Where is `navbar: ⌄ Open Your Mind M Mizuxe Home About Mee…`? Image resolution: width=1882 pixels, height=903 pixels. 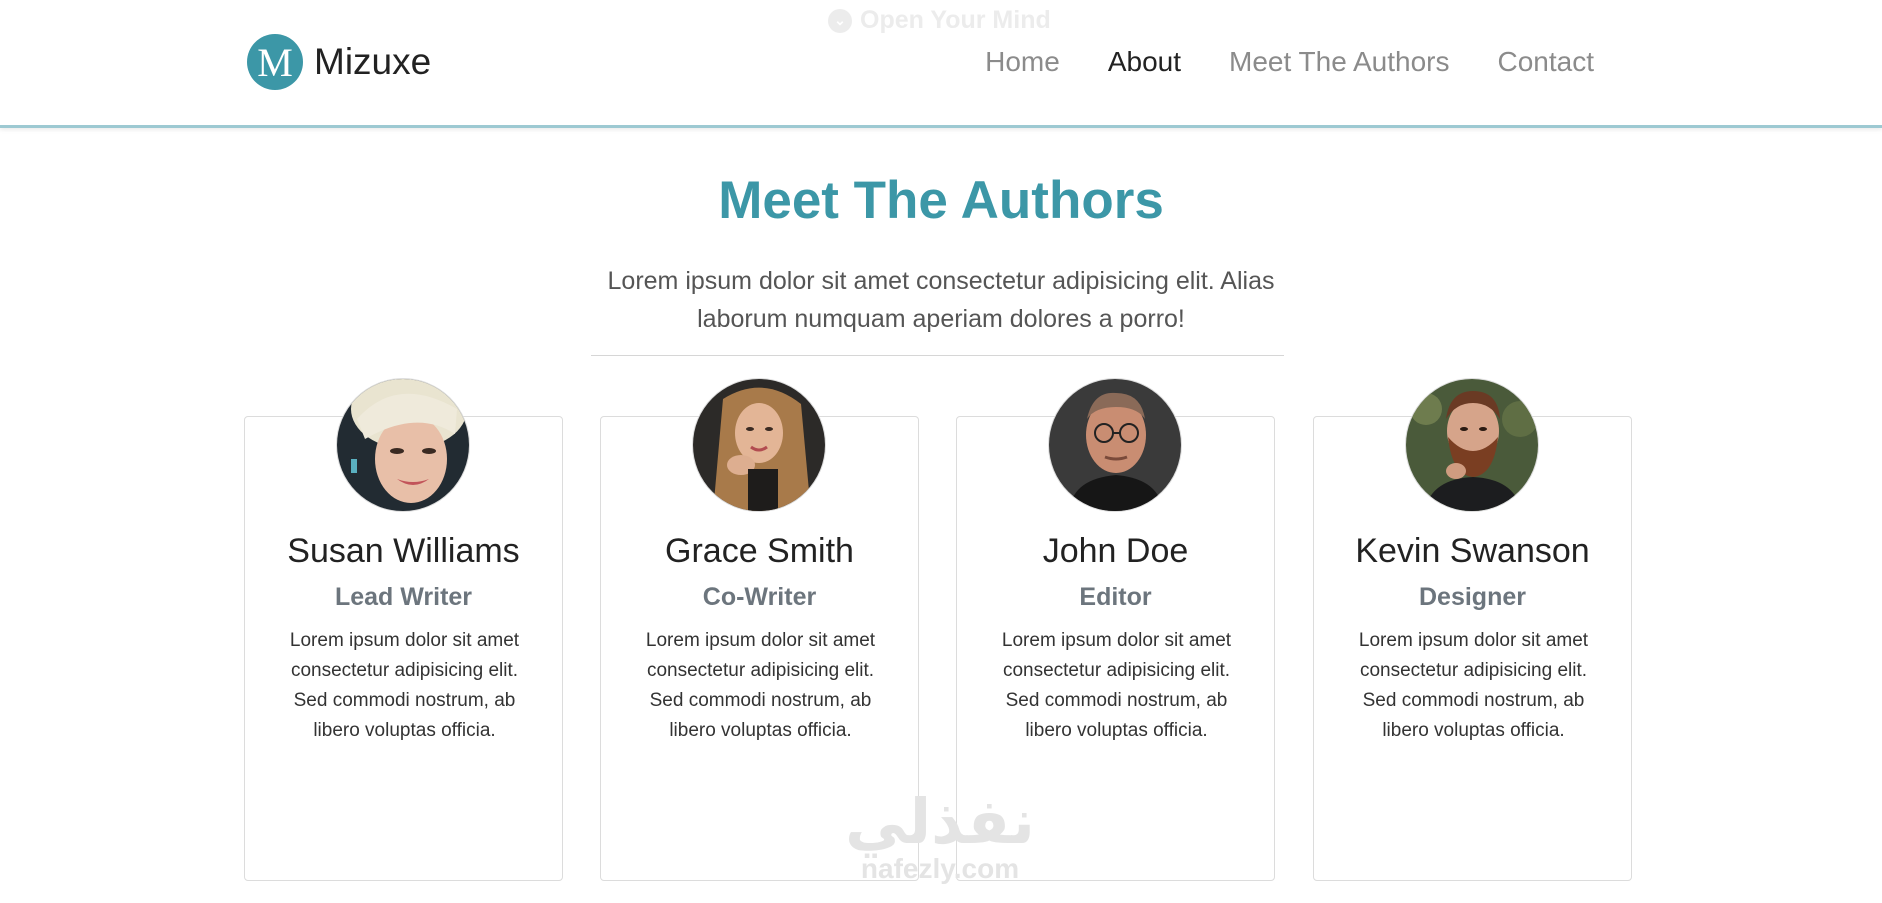 navbar: ⌄ Open Your Mind M Mizuxe Home About Mee… is located at coordinates (941, 64).